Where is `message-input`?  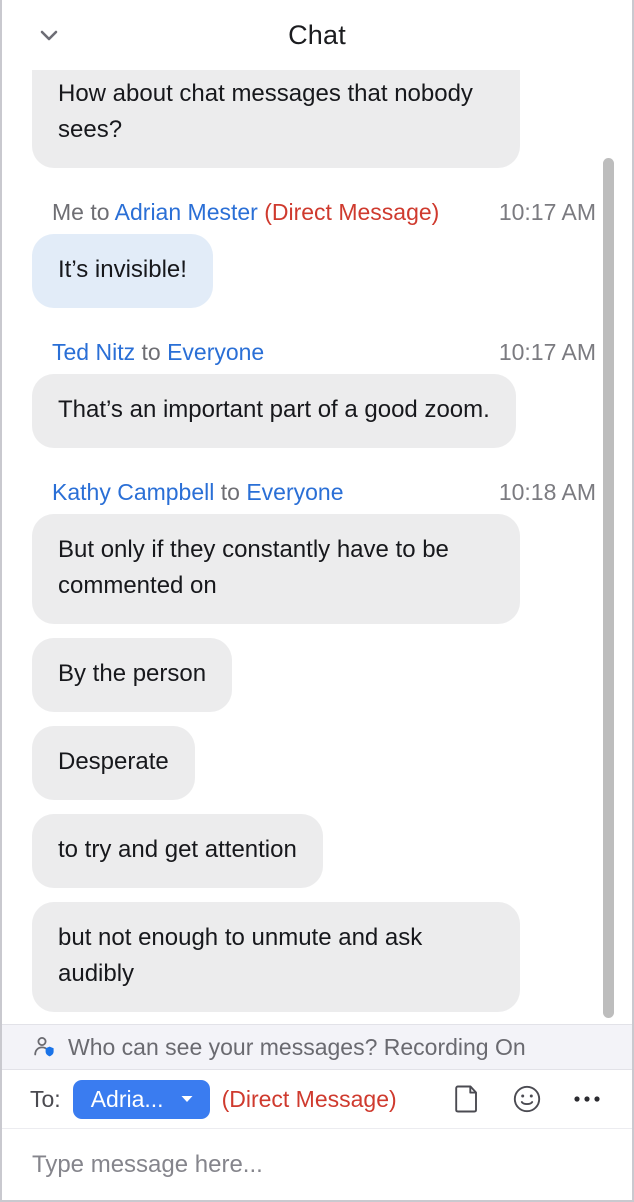 message-input is located at coordinates (317, 1164).